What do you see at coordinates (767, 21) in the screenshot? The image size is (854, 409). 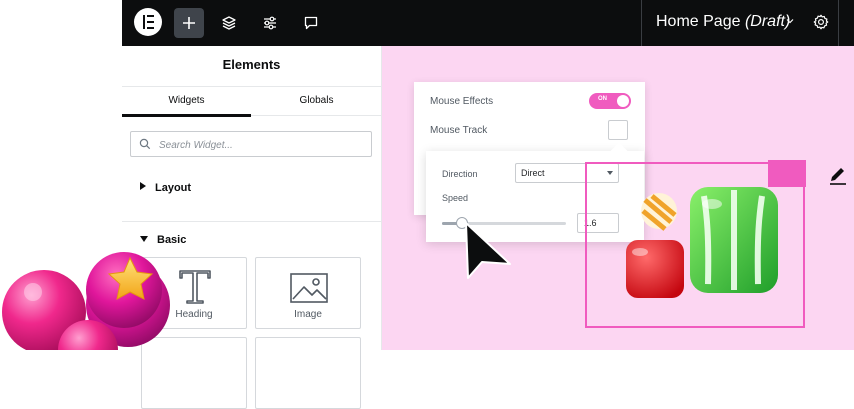 I see `page-status: (Draft)` at bounding box center [767, 21].